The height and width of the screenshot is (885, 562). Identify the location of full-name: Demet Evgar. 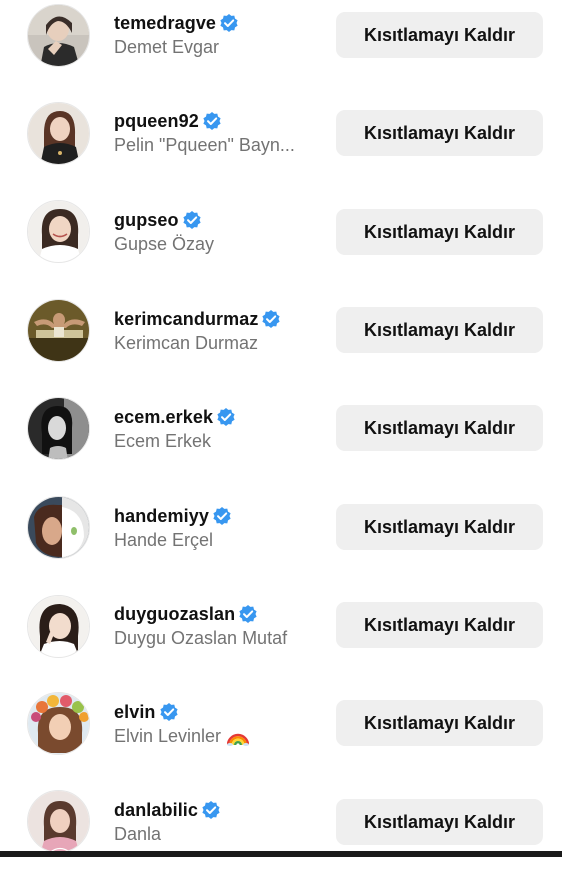
(167, 47).